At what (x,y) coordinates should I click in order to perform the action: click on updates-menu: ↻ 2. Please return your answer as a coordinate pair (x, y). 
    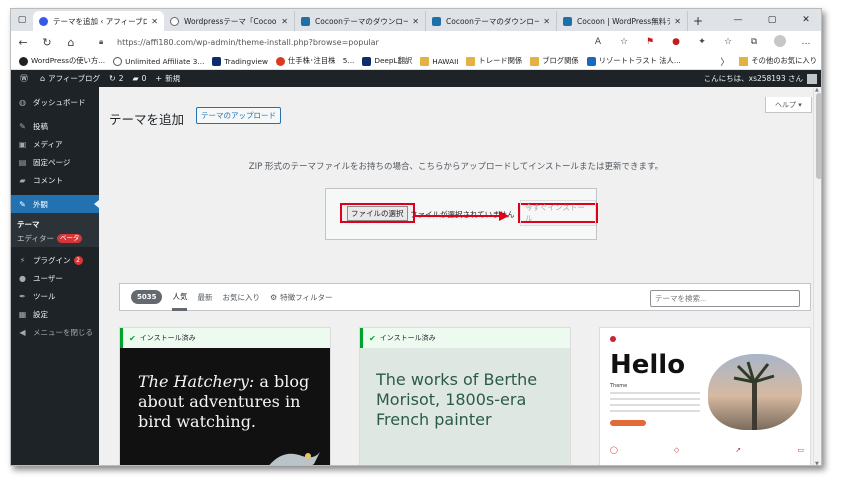
    Looking at the image, I should click on (116, 78).